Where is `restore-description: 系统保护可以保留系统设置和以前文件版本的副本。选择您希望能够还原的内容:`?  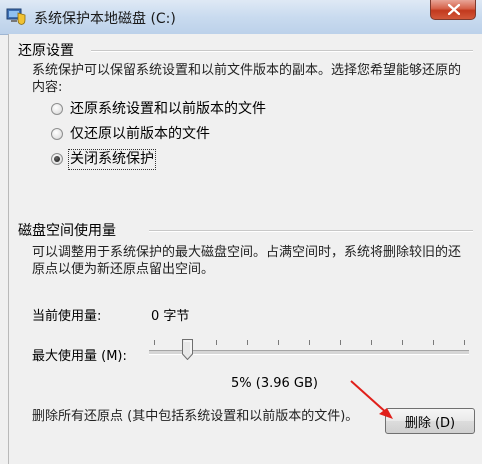
restore-description: 系统保护可以保留系统设置和以前文件版本的副本。选择您希望能够还原的内容: is located at coordinates (247, 79).